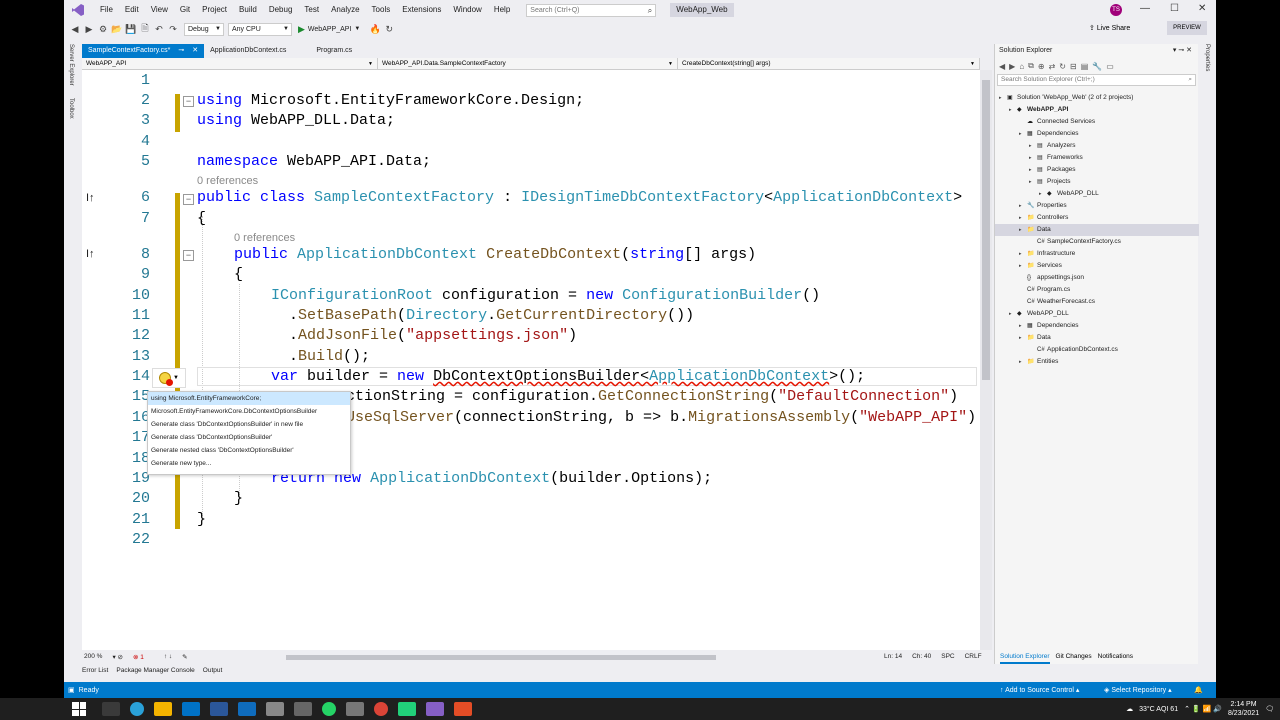  I want to click on cleanup-icon: ✎, so click(184, 657).